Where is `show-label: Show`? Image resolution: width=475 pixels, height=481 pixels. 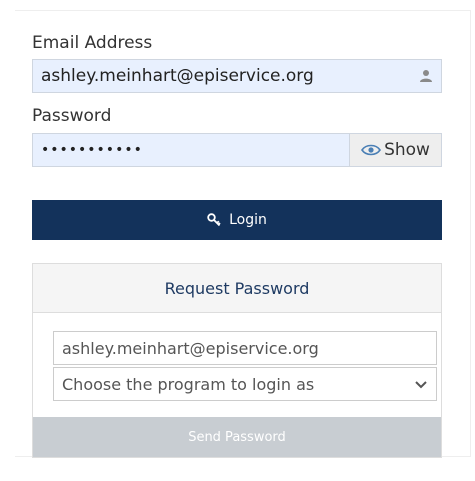
show-label: Show is located at coordinates (407, 150).